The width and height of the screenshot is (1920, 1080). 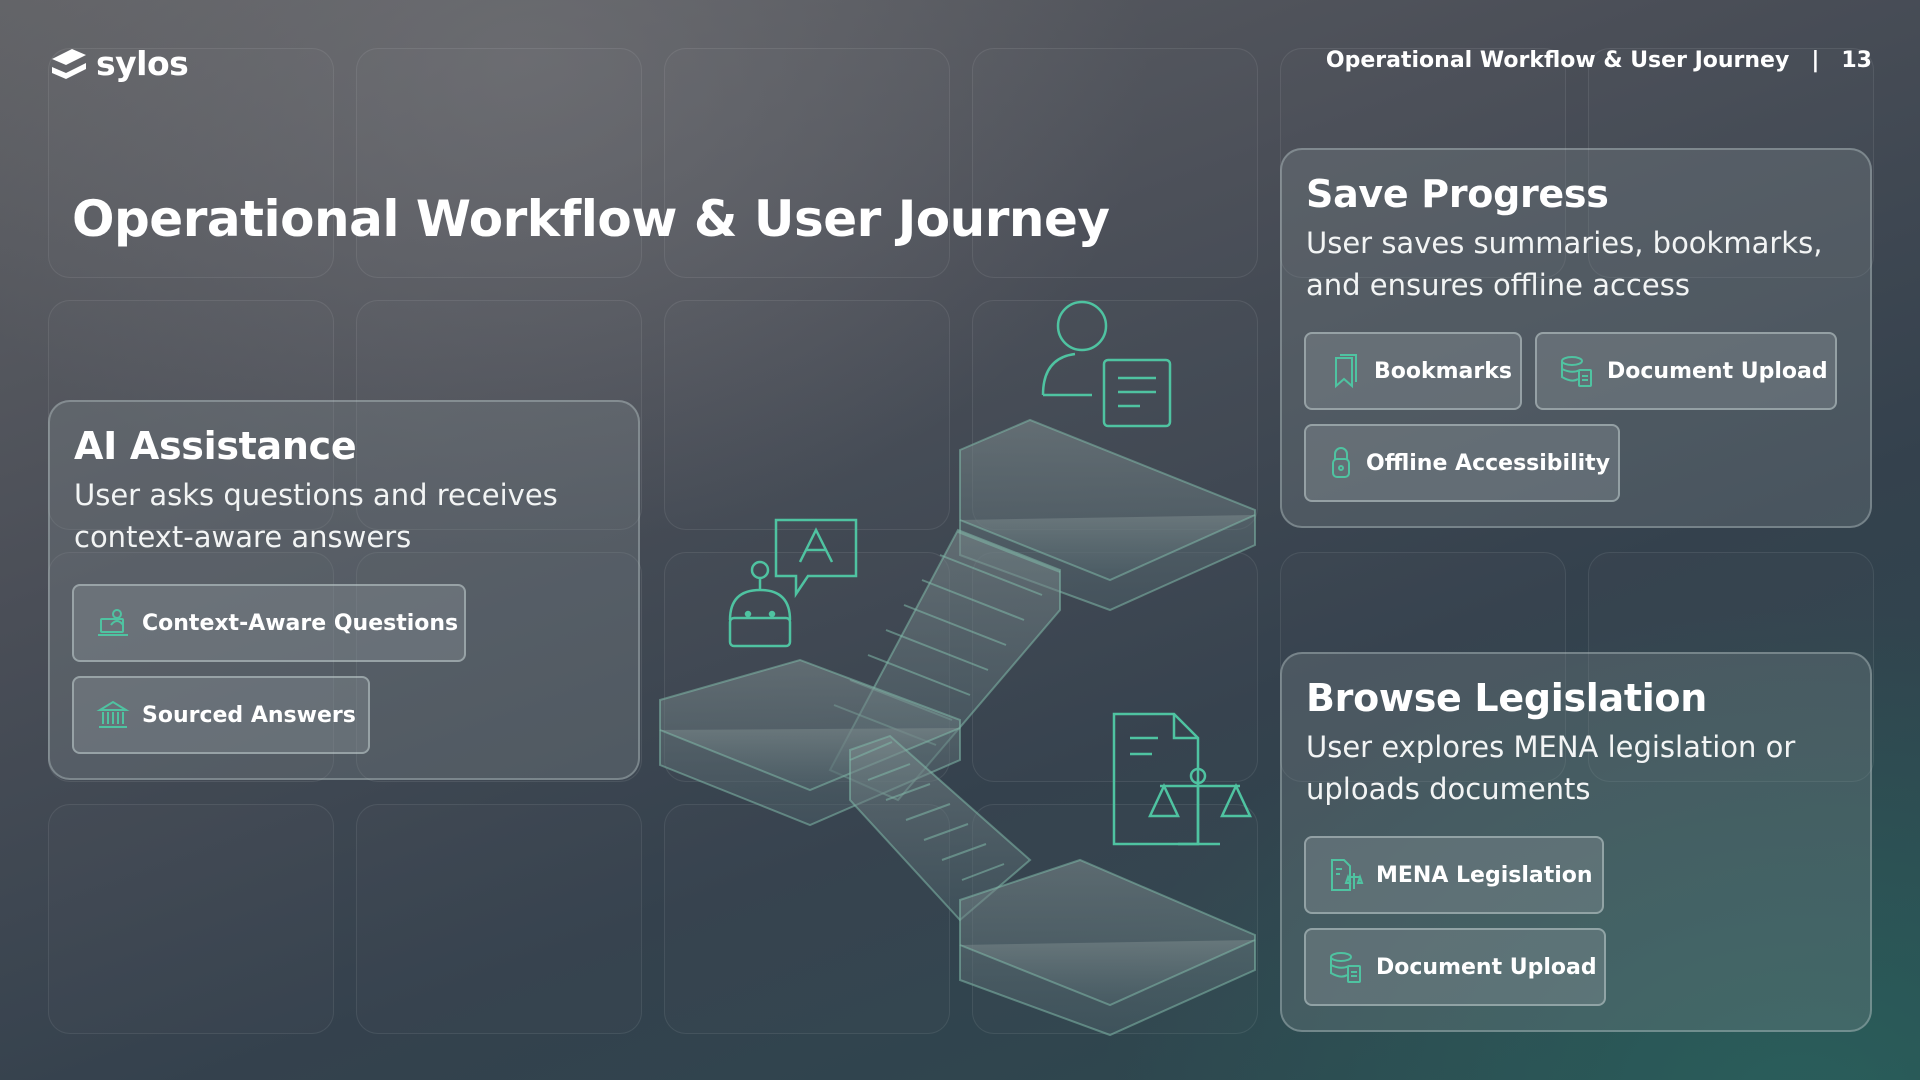 I want to click on offline-accessibility-chip: Offline Accessibility, so click(x=1462, y=463).